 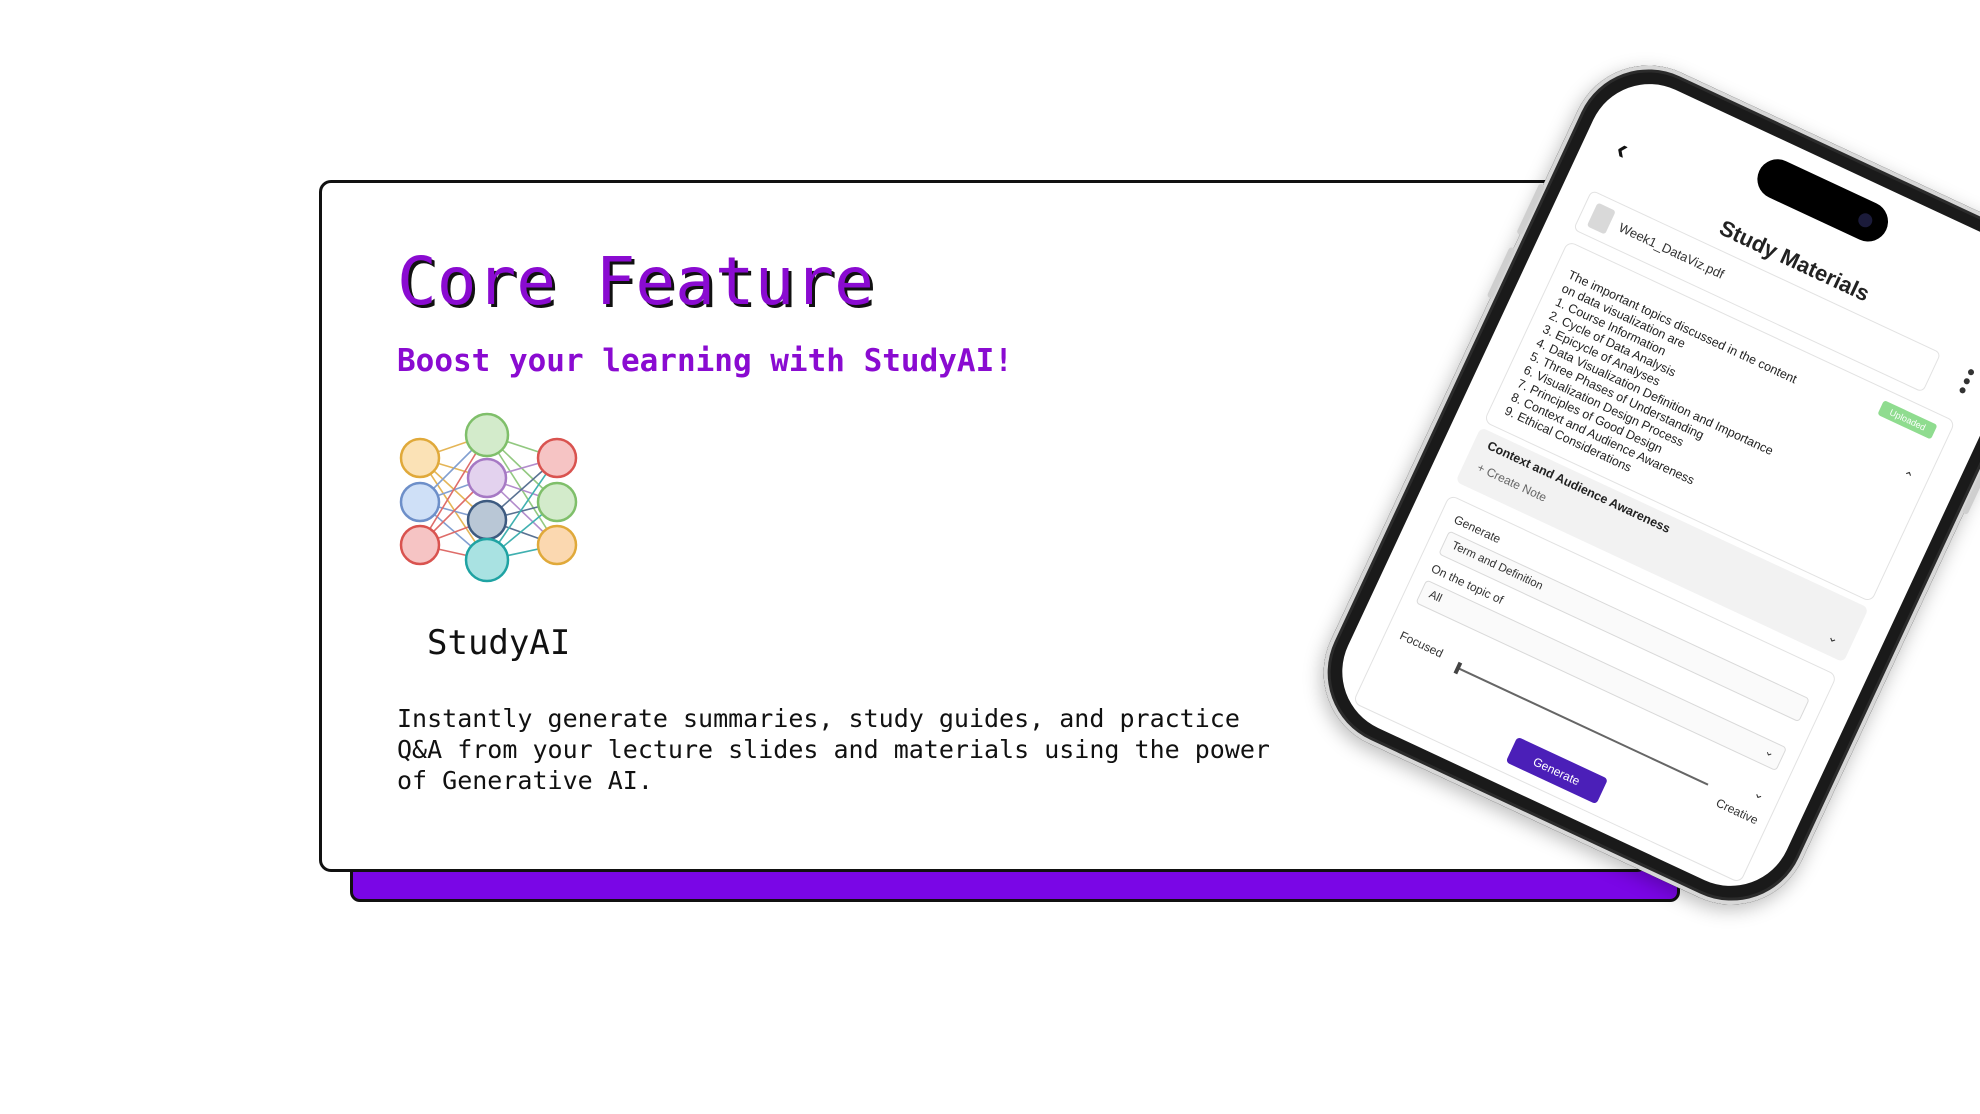 I want to click on chevron-up-icon: ⌃, so click(x=1907, y=477).